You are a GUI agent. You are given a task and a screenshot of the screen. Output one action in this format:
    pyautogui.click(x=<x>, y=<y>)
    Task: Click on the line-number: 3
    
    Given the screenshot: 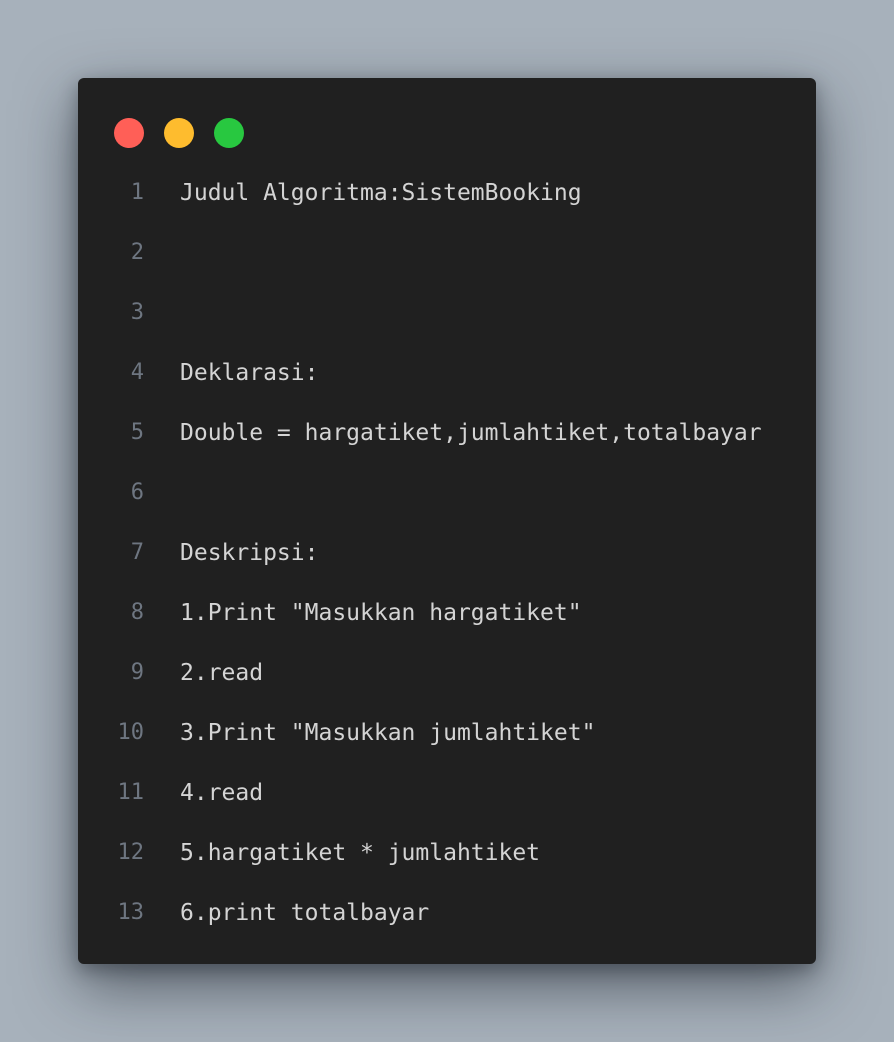 What is the action you would take?
    pyautogui.click(x=137, y=312)
    